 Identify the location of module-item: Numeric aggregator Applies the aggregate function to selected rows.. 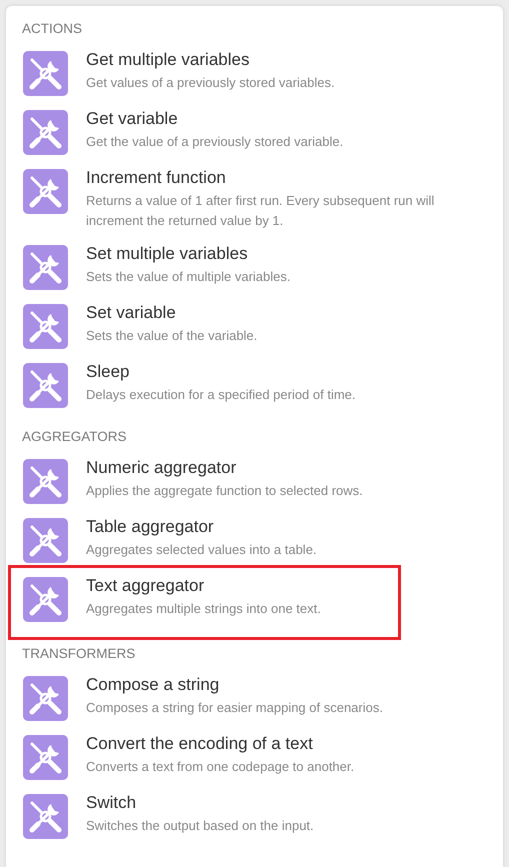
(254, 481).